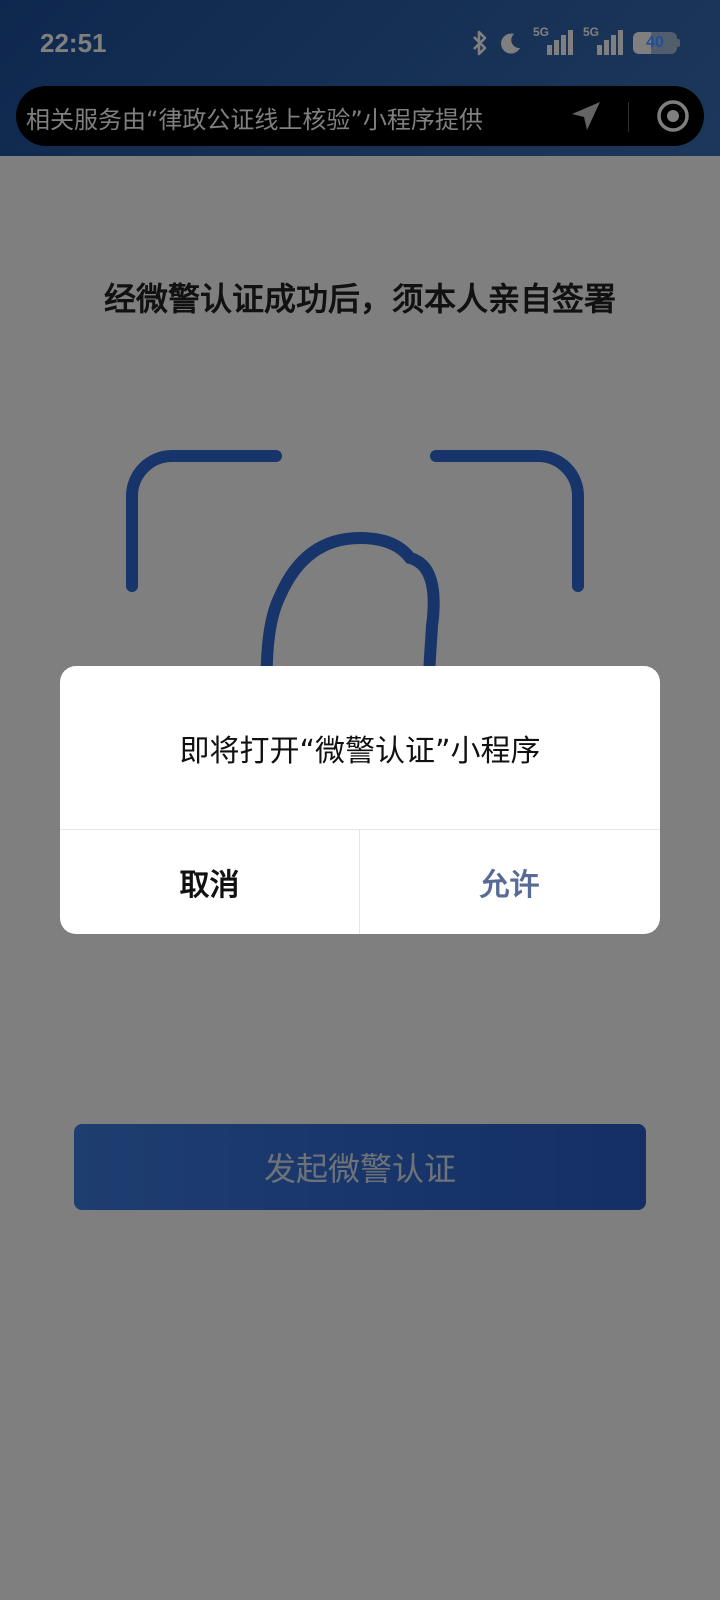 The image size is (720, 1600). What do you see at coordinates (360, 751) in the screenshot?
I see `dialog-message: 即将打开“微警认证”小程序` at bounding box center [360, 751].